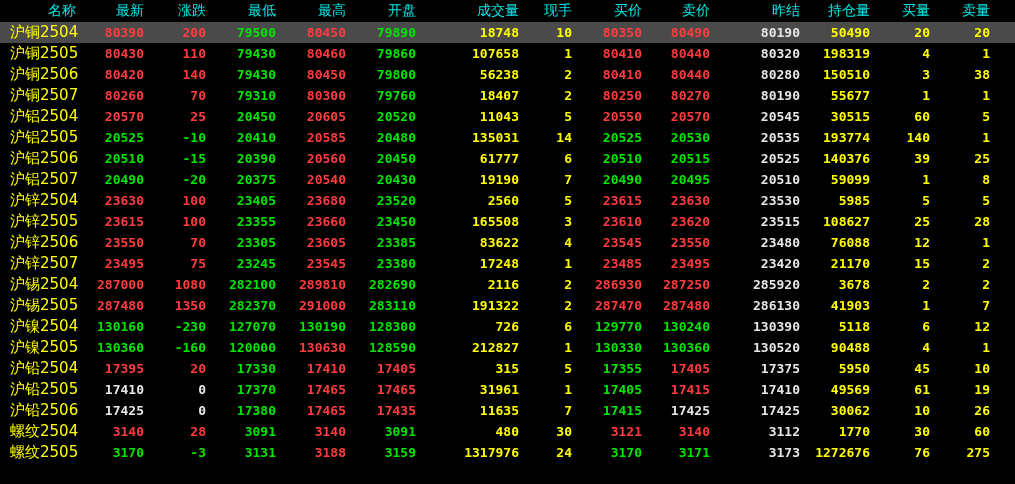  I want to click on table-row: 螺纹2505 3170 -3 3131 3188 3159 1317976 24 3170 3171 3173 1272676 76 275, so click(507, 452).